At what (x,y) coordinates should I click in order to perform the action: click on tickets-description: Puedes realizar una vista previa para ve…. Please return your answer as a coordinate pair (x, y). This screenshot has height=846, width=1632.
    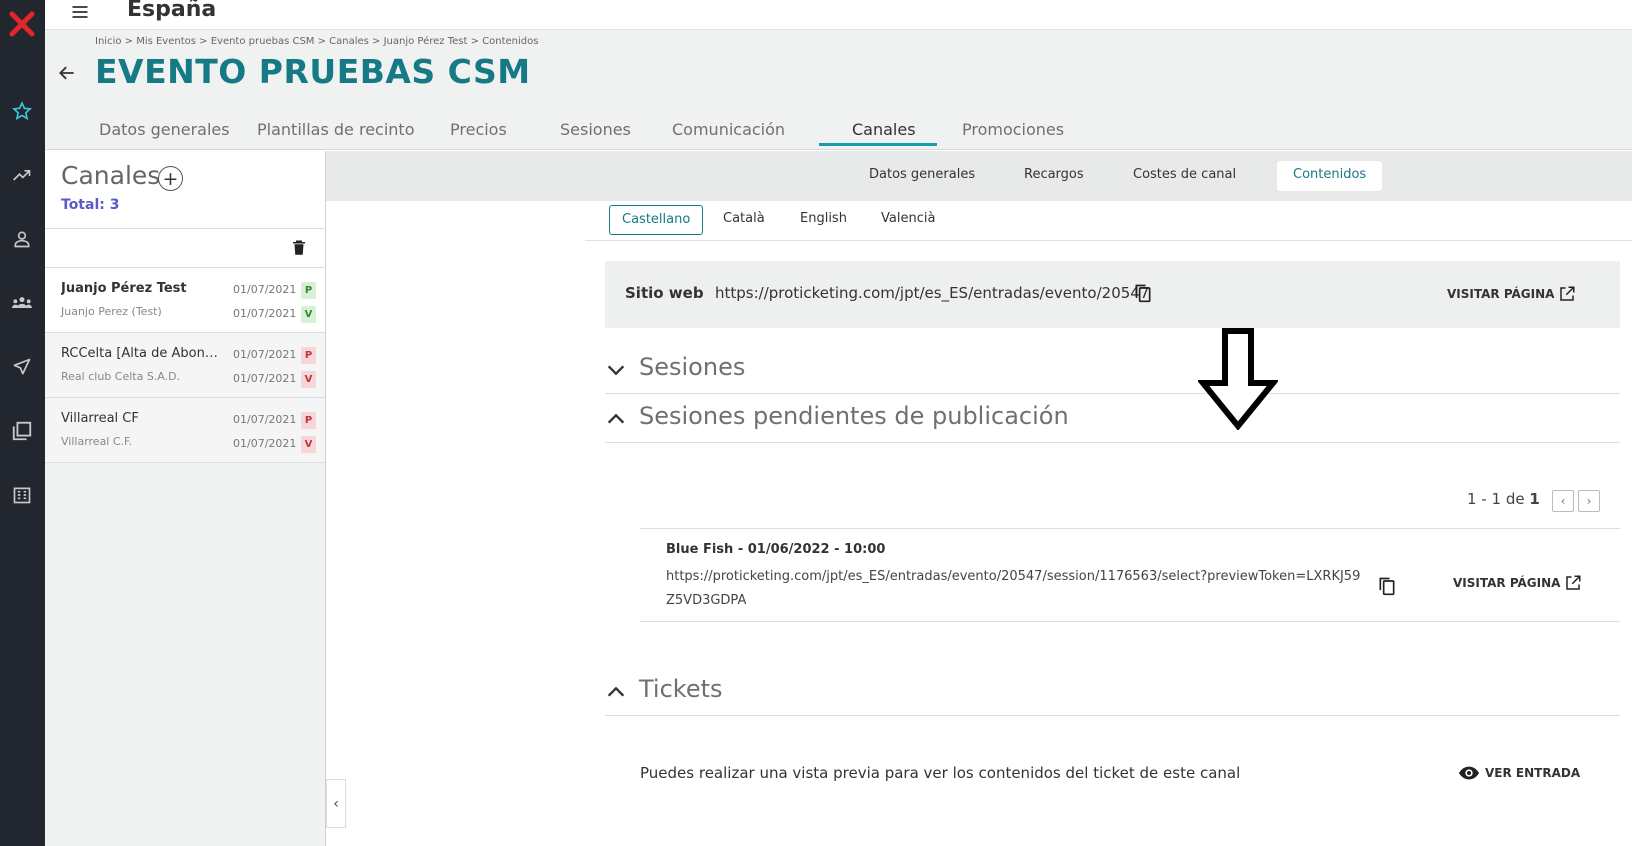
    Looking at the image, I should click on (940, 773).